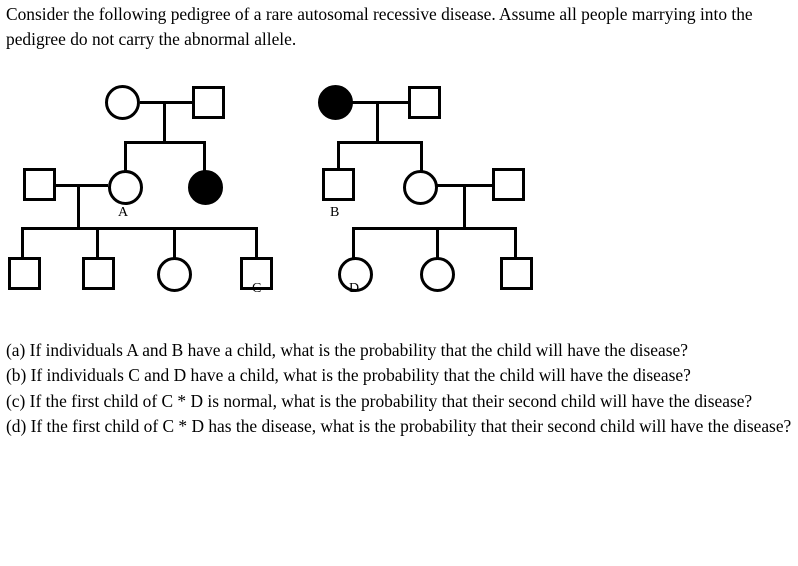 Image resolution: width=798 pixels, height=566 pixels. I want to click on label-d: D, so click(354, 288).